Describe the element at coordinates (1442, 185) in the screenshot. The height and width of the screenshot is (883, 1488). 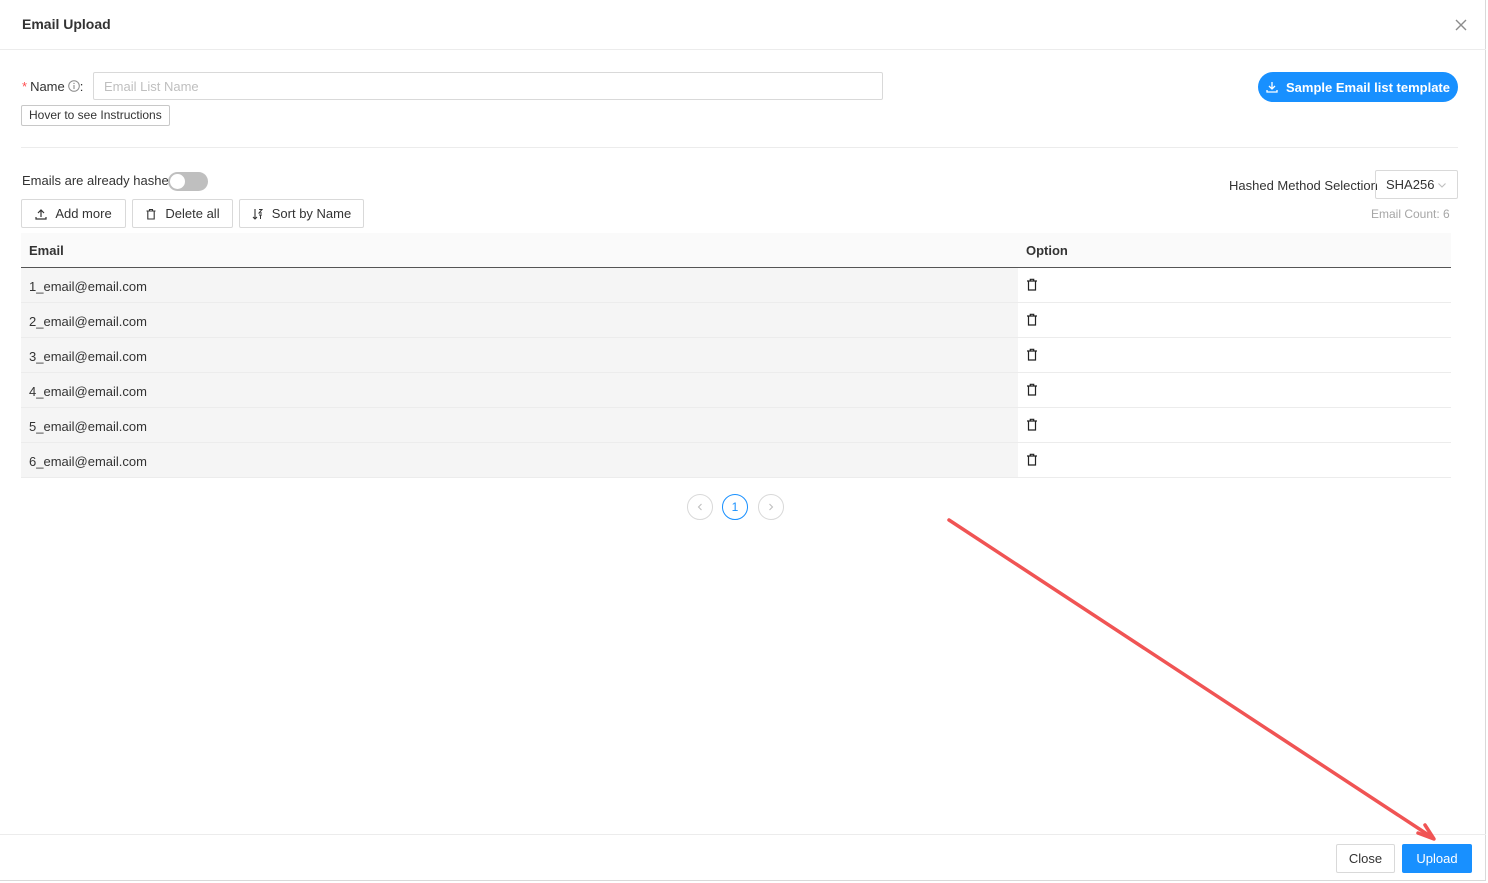
I see `chevron-down-icon` at that location.